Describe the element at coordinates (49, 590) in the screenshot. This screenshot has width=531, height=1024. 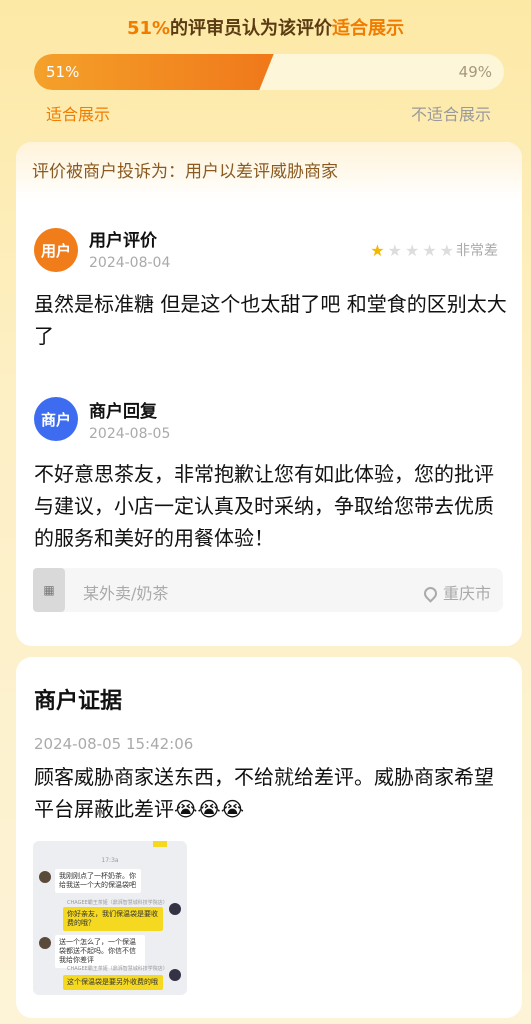
I see `store-thumbnail-icon: ▦` at that location.